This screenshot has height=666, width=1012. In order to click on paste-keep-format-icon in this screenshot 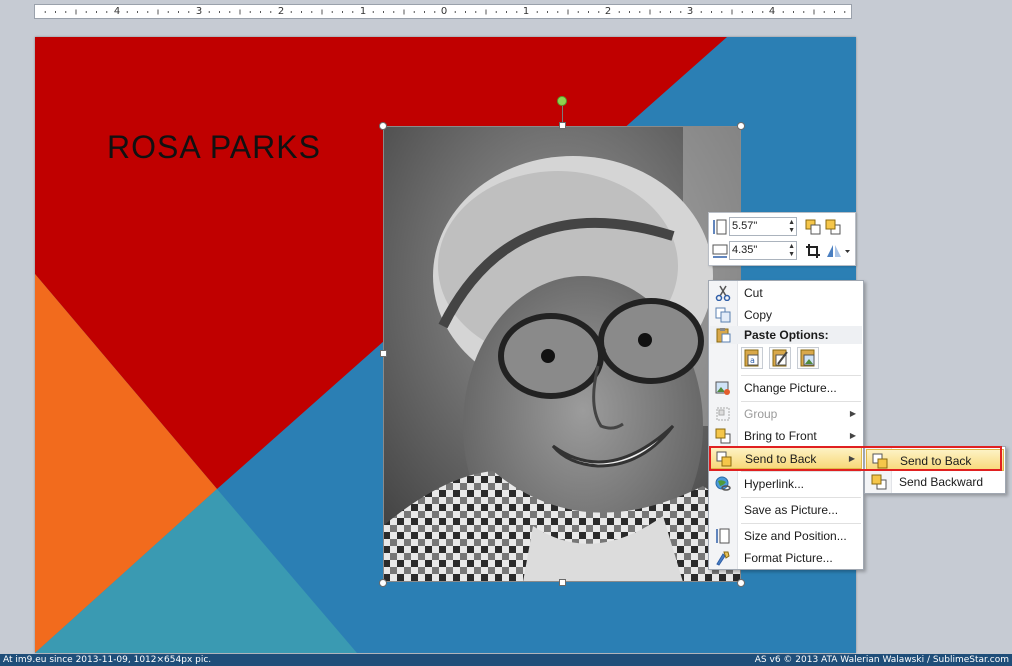, I will do `click(780, 358)`.